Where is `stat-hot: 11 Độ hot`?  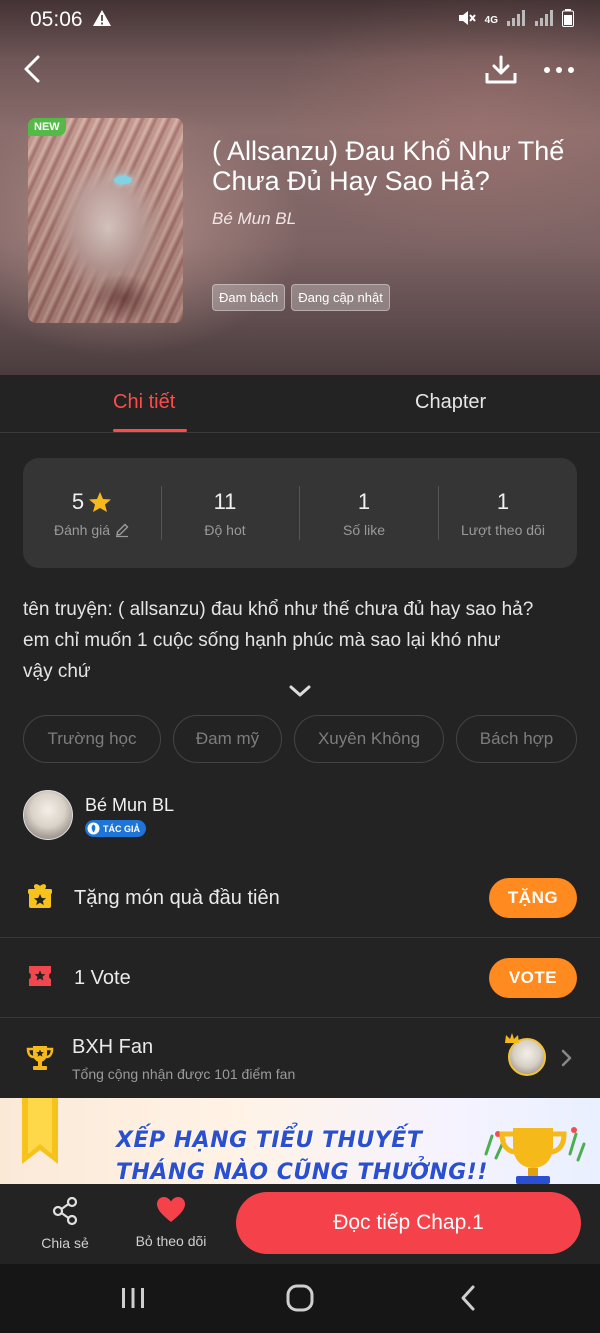
stat-hot: 11 Độ hot is located at coordinates (225, 513).